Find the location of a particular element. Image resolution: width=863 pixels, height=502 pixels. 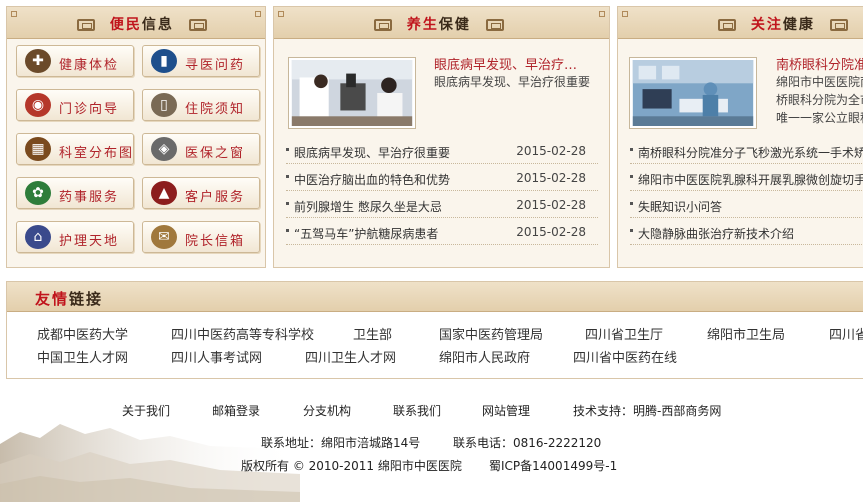

service-button: ◈ 医保之窗 is located at coordinates (201, 149).